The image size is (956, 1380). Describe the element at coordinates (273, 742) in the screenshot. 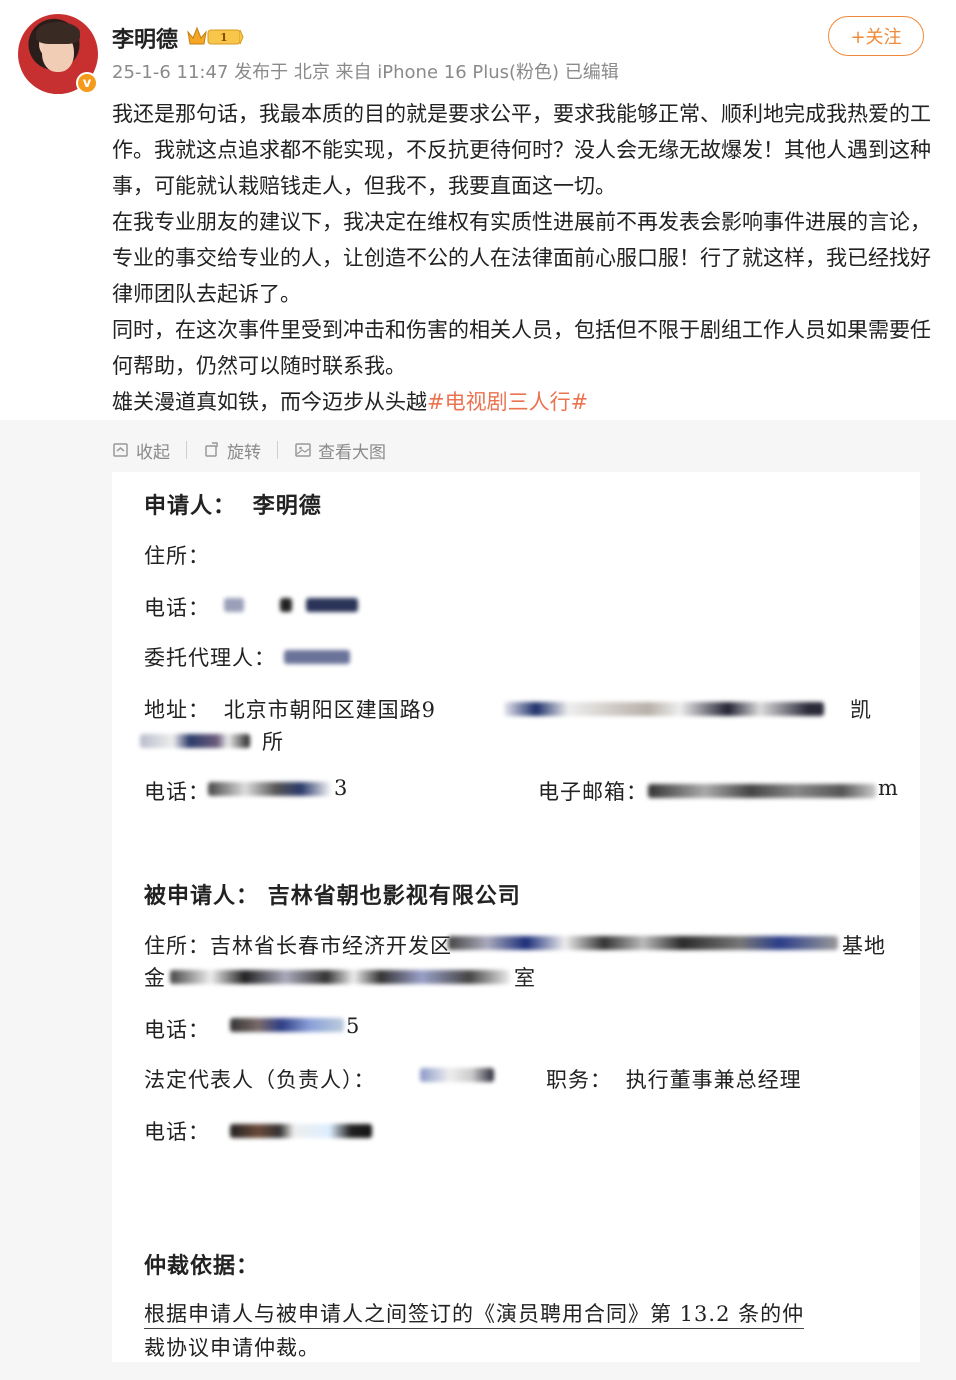

I see `address-line2-end: 所` at that location.